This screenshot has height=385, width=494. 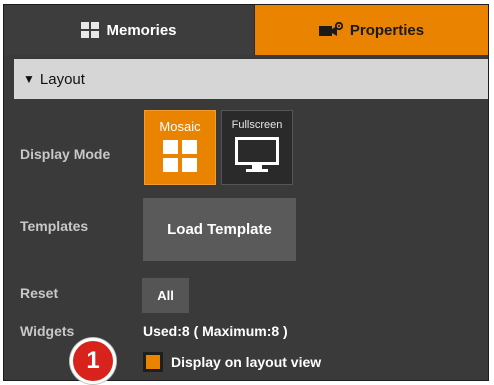 I want to click on callout-badge: 1, so click(x=93, y=361).